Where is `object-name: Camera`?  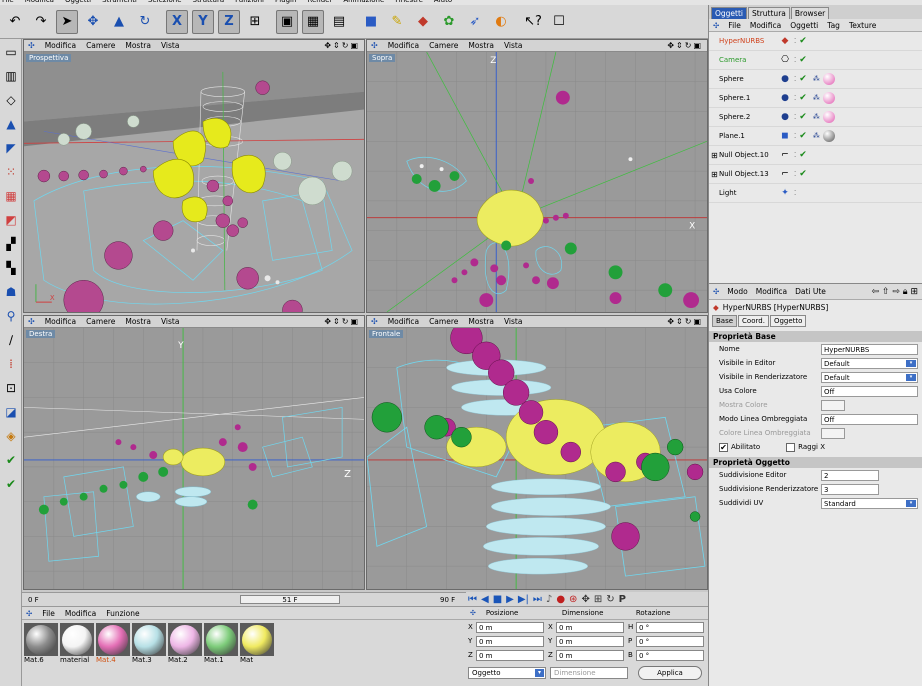 object-name: Camera is located at coordinates (744, 60).